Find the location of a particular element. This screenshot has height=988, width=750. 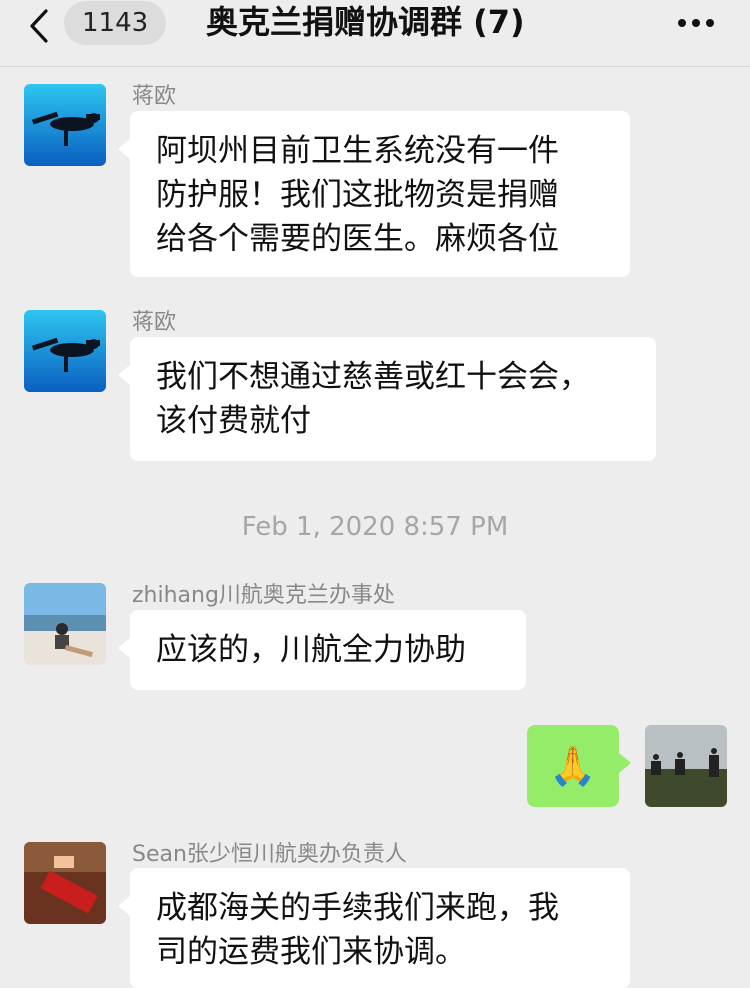

message-bubble: 应该的，川航全力协助 is located at coordinates (322, 650).